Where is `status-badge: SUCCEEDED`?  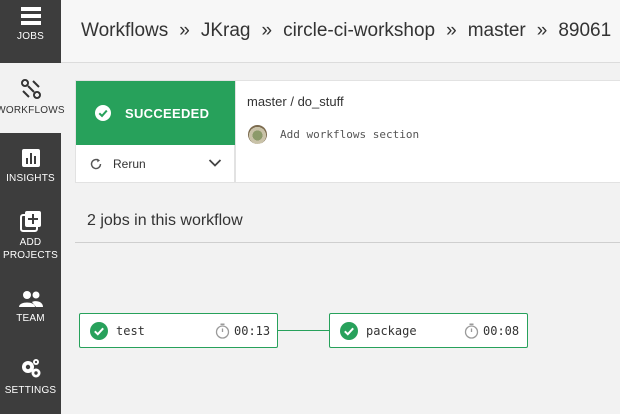 status-badge: SUCCEEDED is located at coordinates (155, 113).